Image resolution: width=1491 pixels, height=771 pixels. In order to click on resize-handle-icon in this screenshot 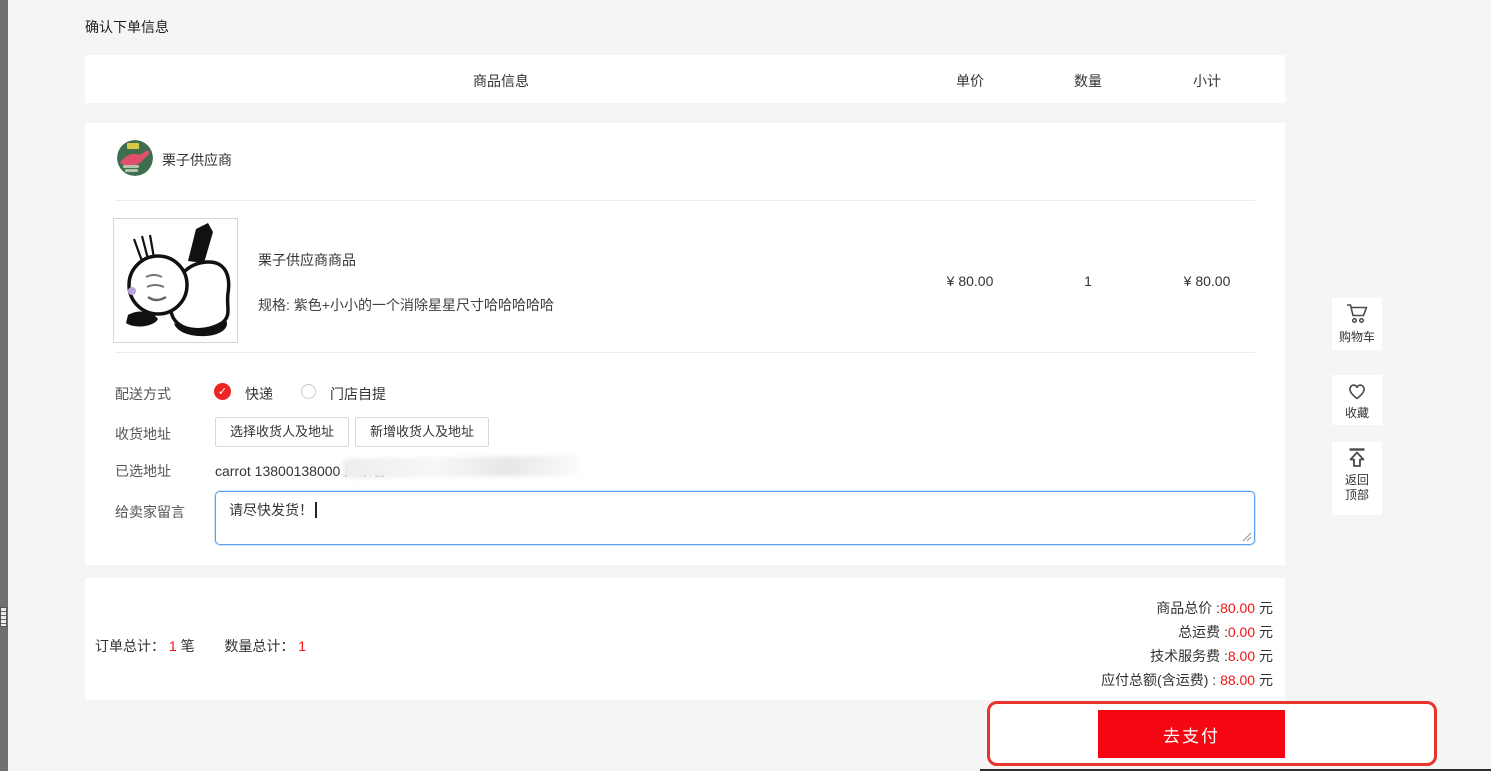, I will do `click(1247, 537)`.